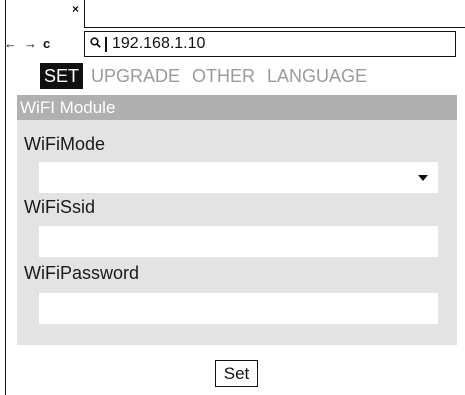 The image size is (465, 395). Describe the element at coordinates (223, 76) in the screenshot. I see `nav-item-other: OTHER` at that location.